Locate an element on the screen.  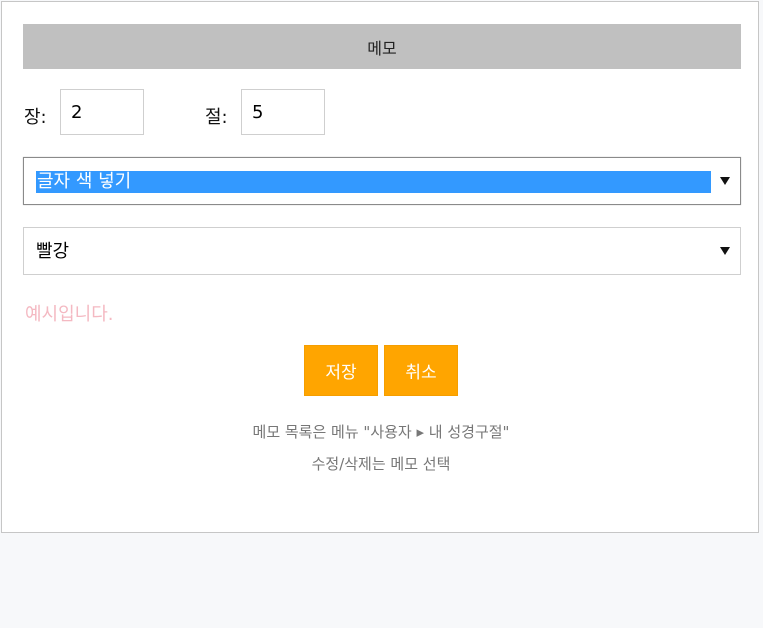
dialog-header: 메모 is located at coordinates (382, 46).